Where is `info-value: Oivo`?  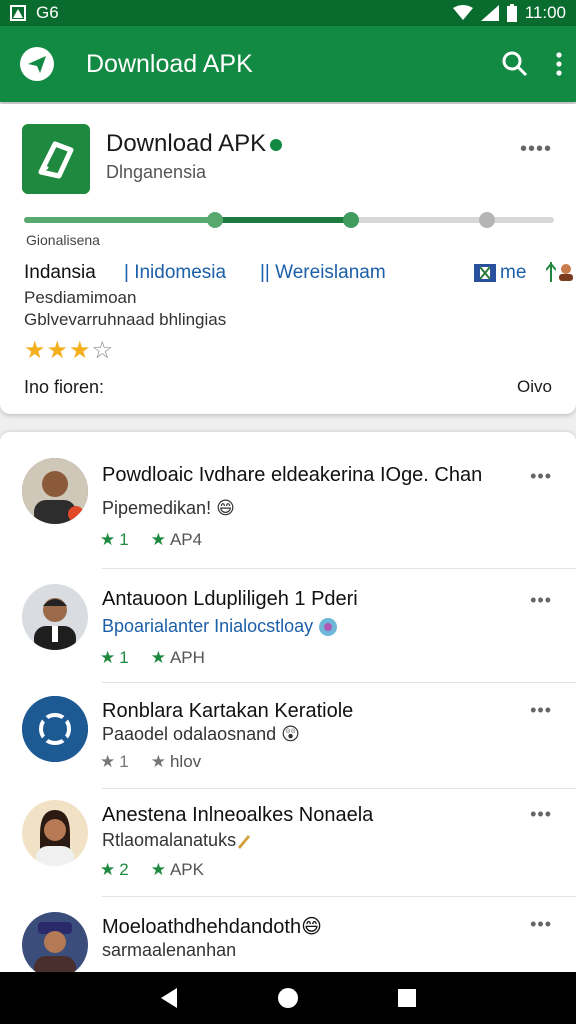 info-value: Oivo is located at coordinates (534, 386).